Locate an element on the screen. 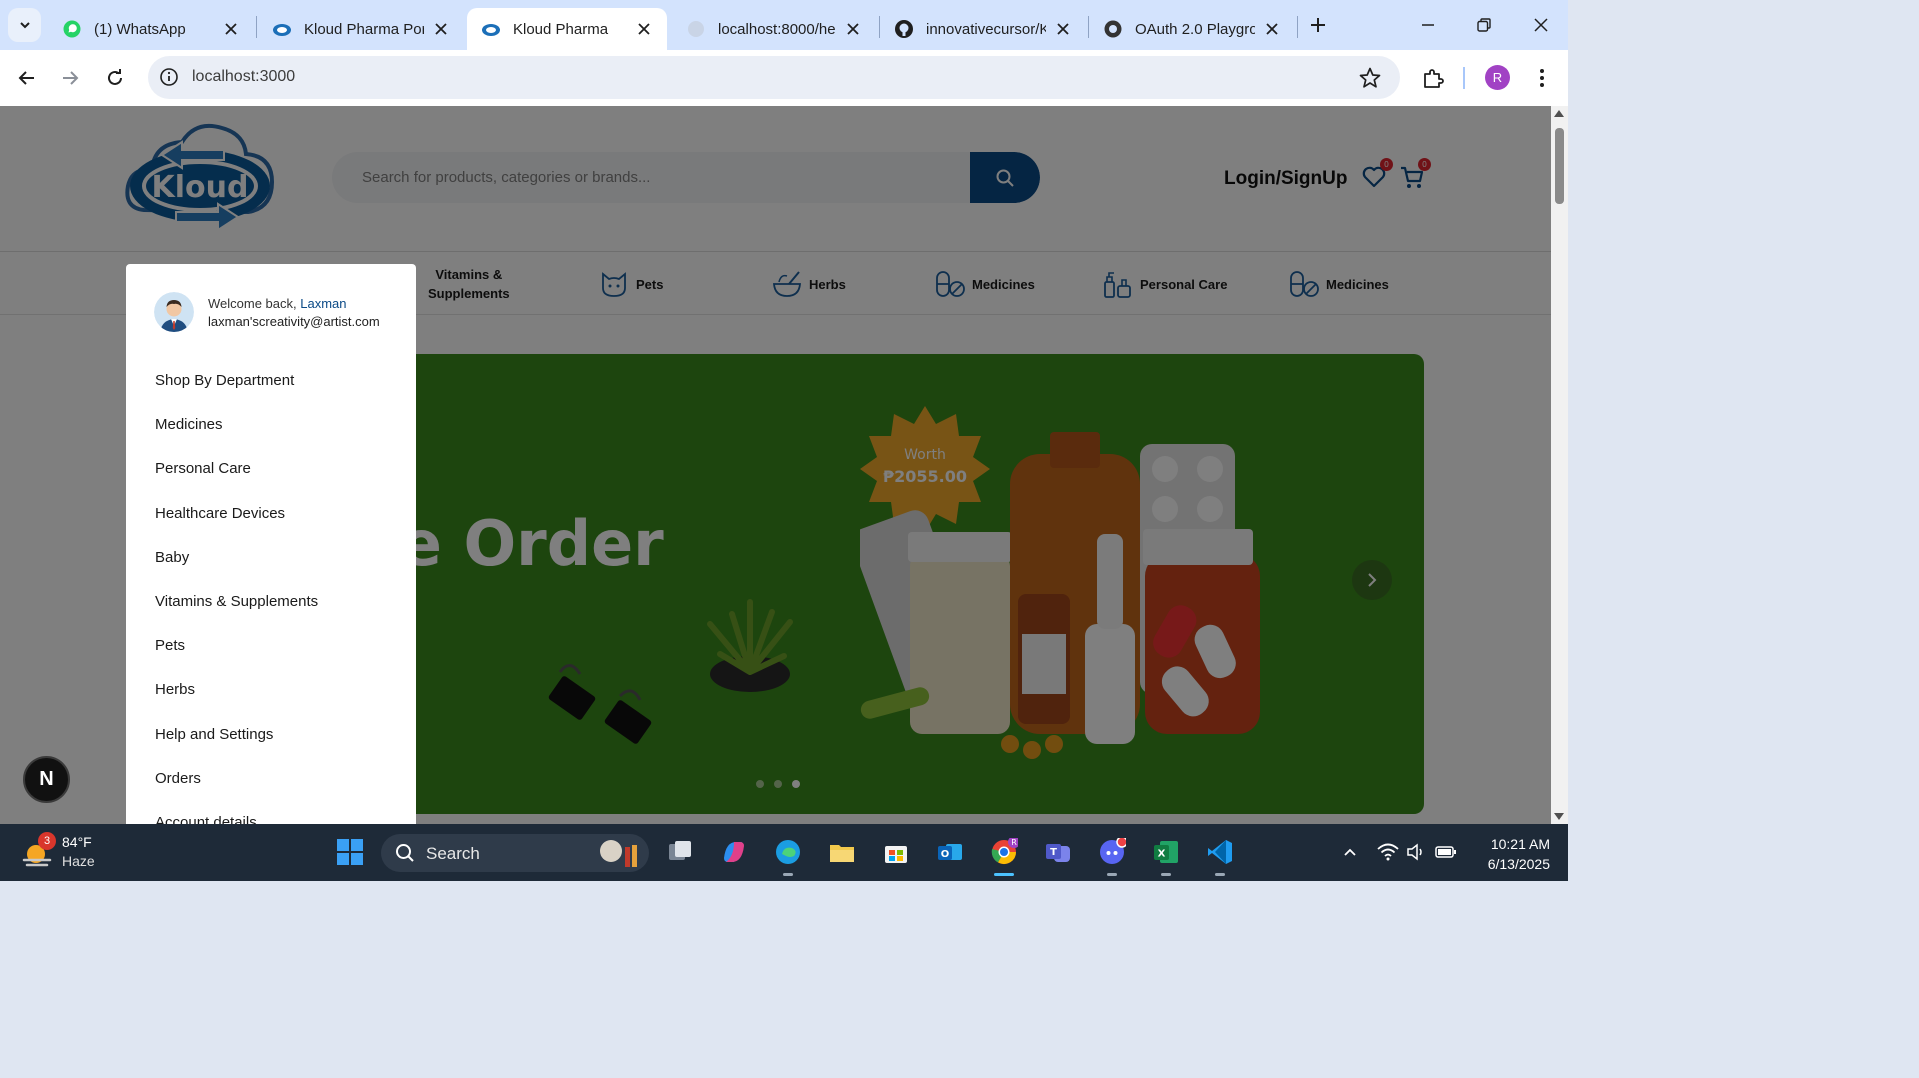 This screenshot has width=1919, height=1078. edge-app is located at coordinates (788, 856).